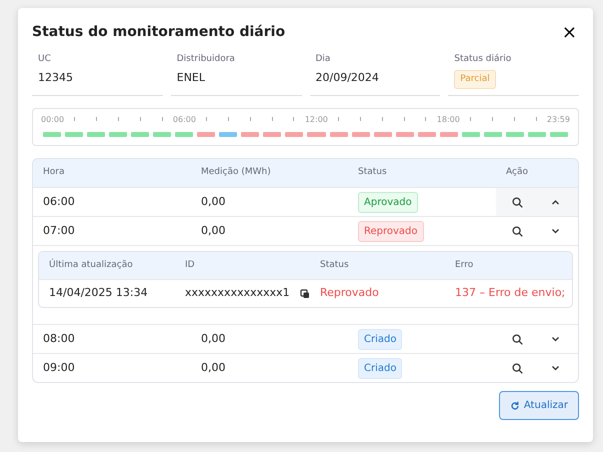 The height and width of the screenshot is (452, 603). Describe the element at coordinates (59, 230) in the screenshot. I see `table-cell-text: 07:00` at that location.